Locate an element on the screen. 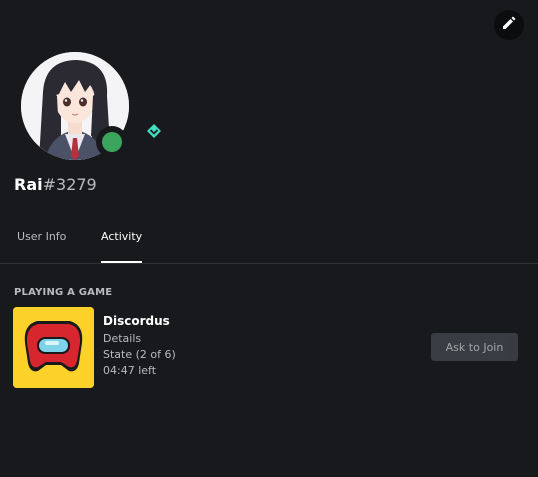 The height and width of the screenshot is (477, 538). edit-profile-button is located at coordinates (509, 25).